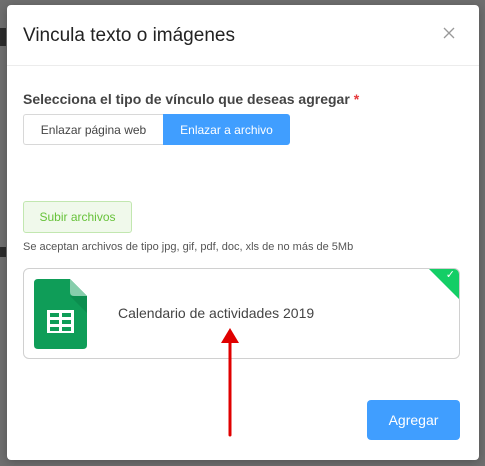 Image resolution: width=485 pixels, height=466 pixels. What do you see at coordinates (413, 420) in the screenshot?
I see `add-button: Agregar` at bounding box center [413, 420].